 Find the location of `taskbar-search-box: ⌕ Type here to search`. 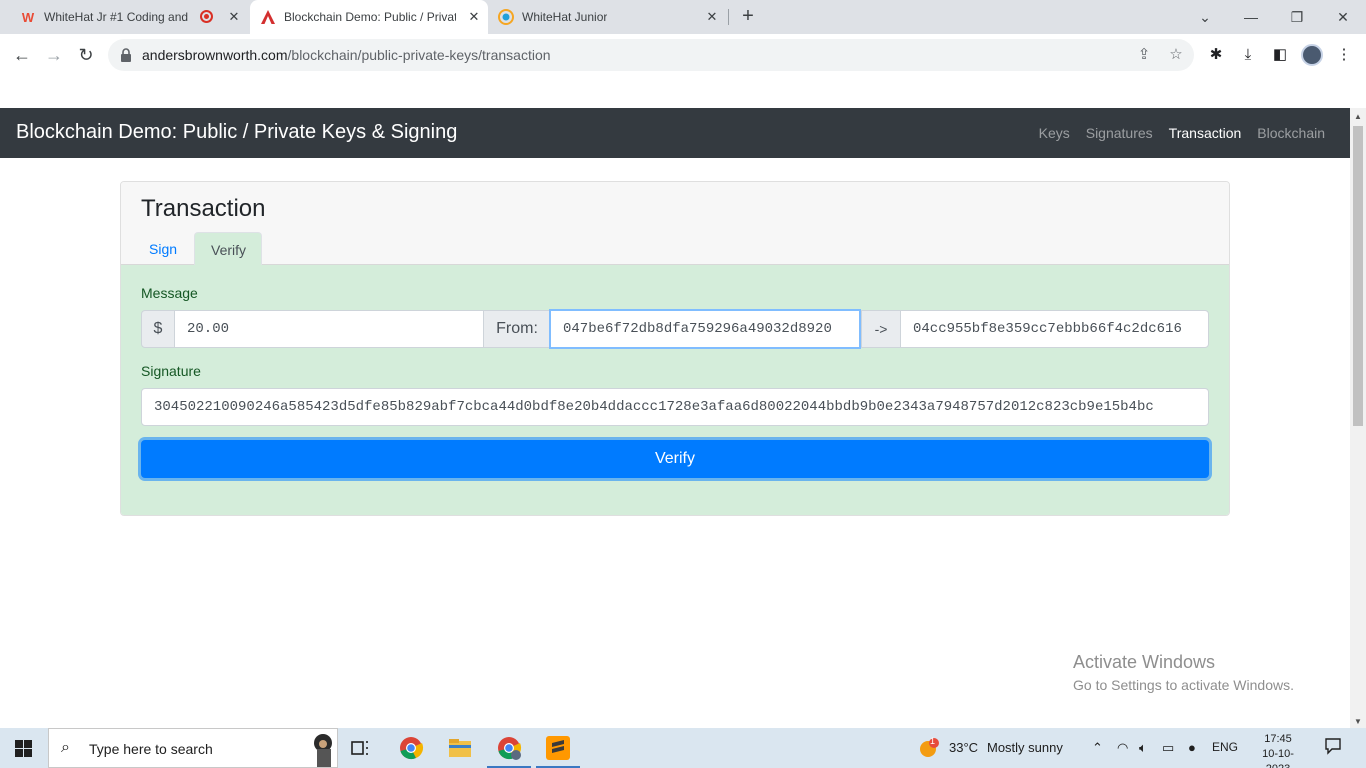

taskbar-search-box: ⌕ Type here to search is located at coordinates (193, 748).